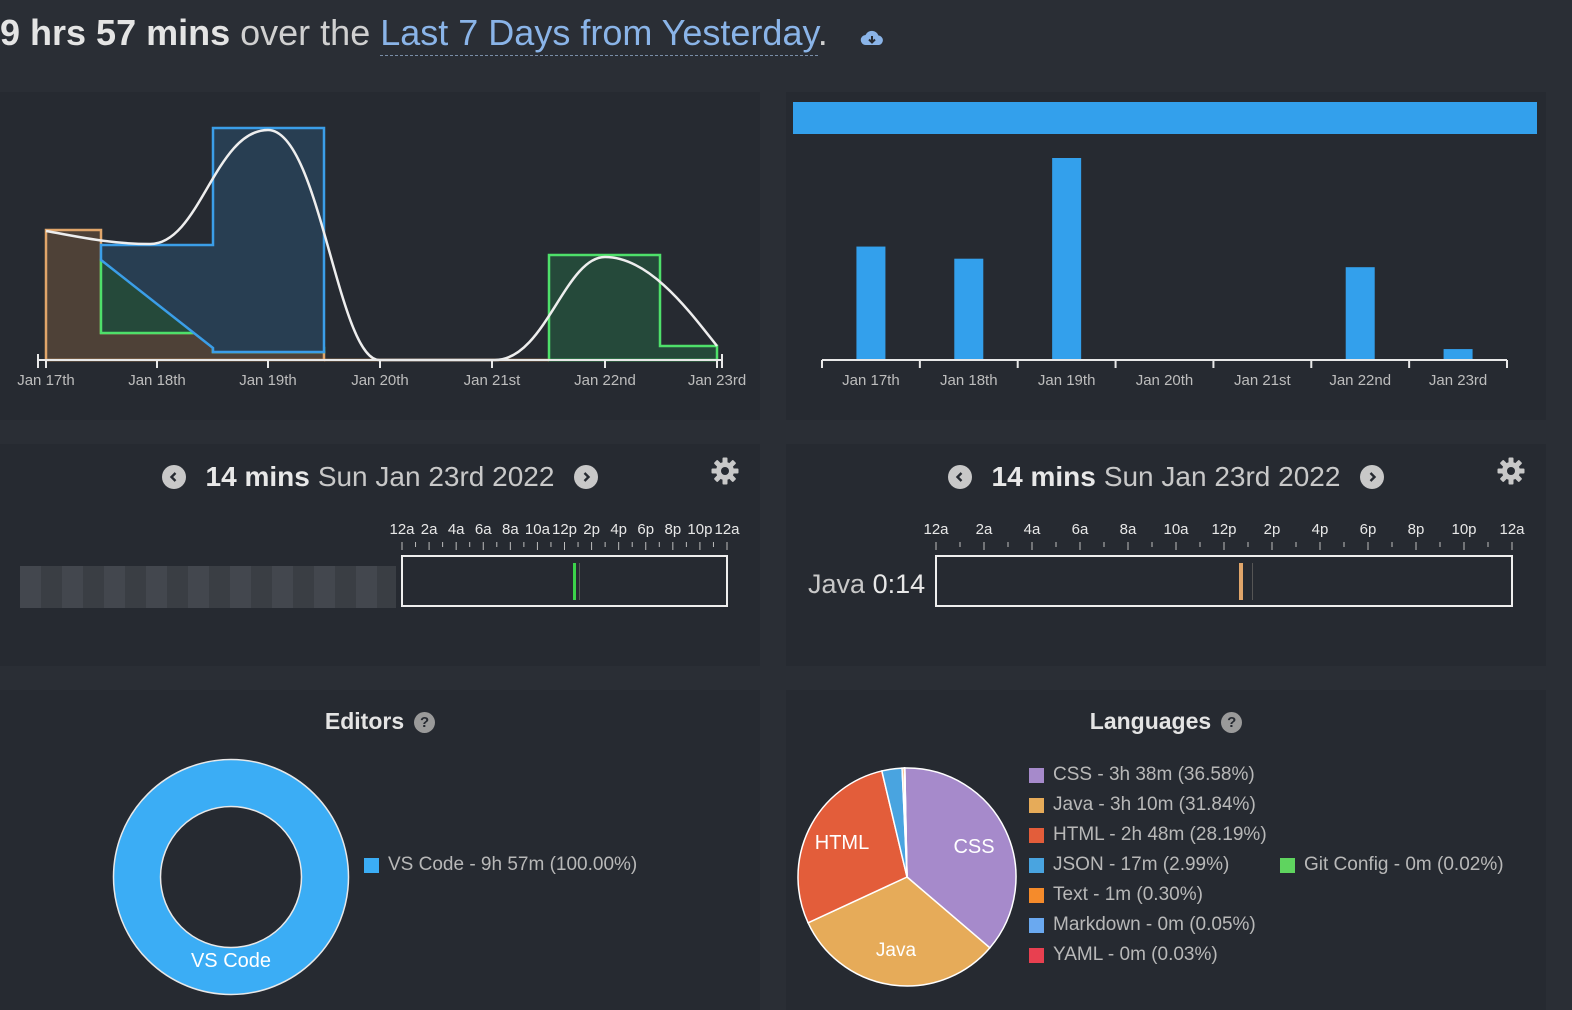  What do you see at coordinates (364, 721) in the screenshot?
I see `editors-title-text: Editors` at bounding box center [364, 721].